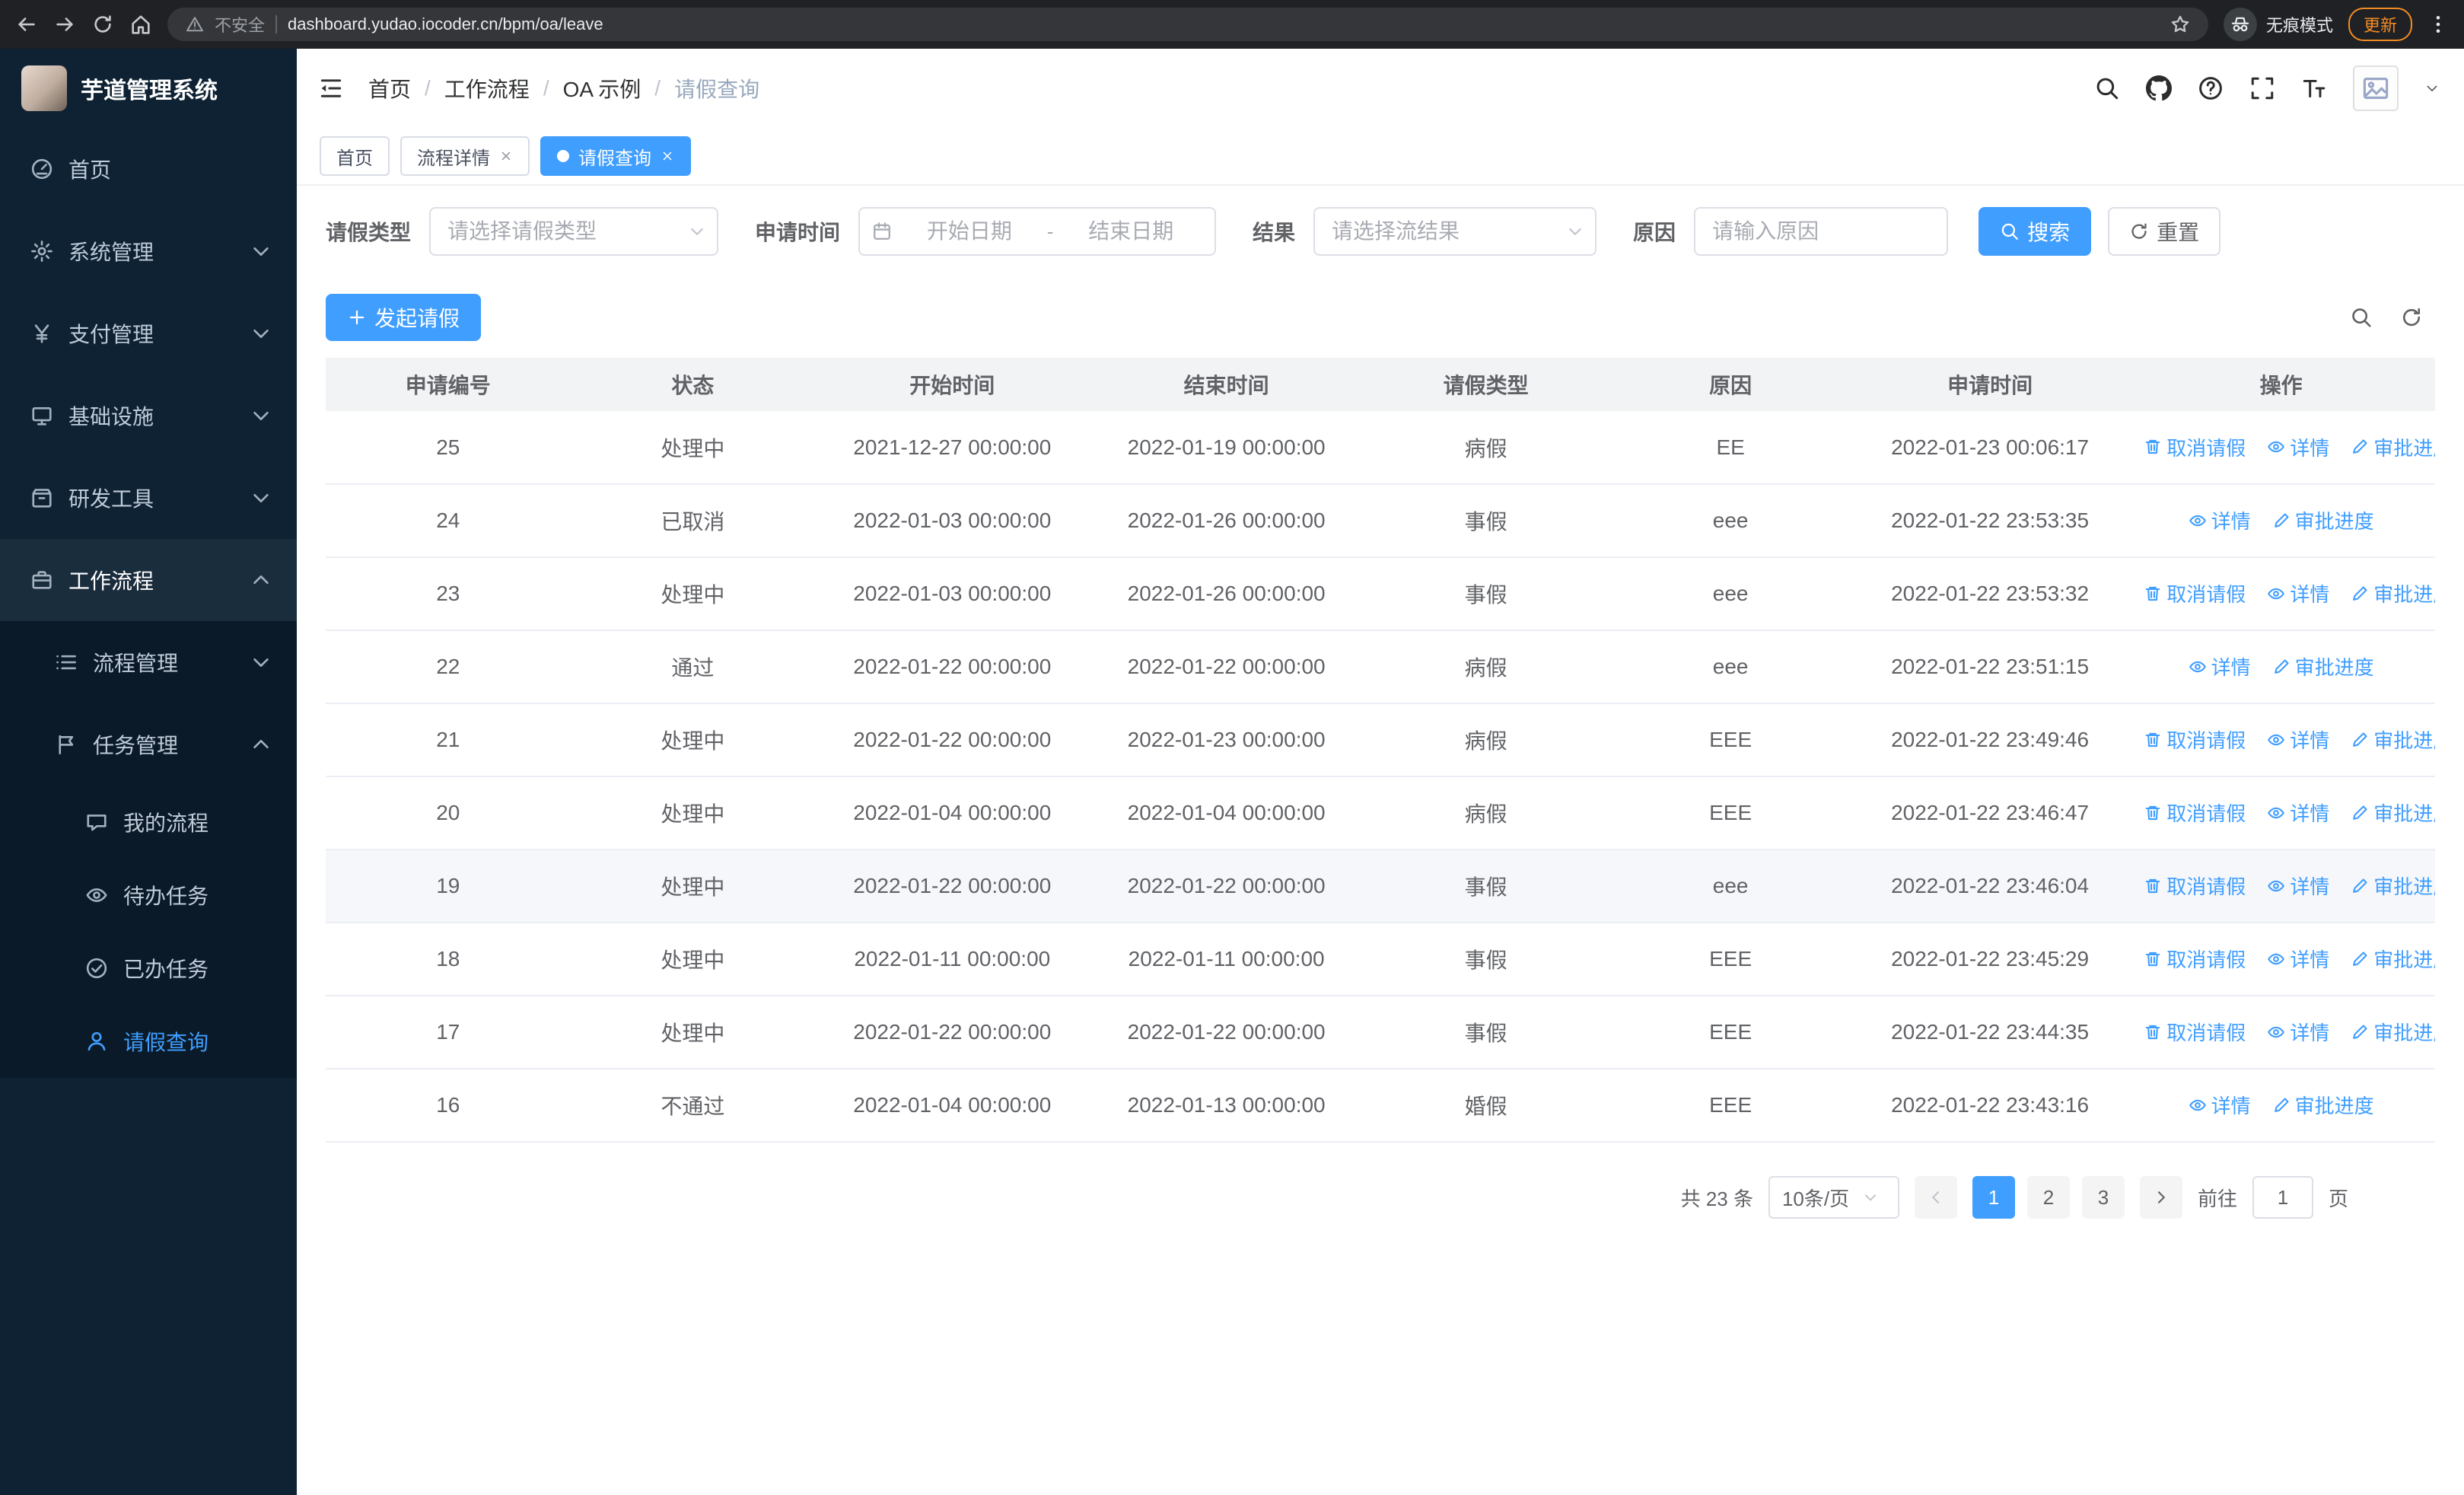  I want to click on result-select-input, so click(1455, 231).